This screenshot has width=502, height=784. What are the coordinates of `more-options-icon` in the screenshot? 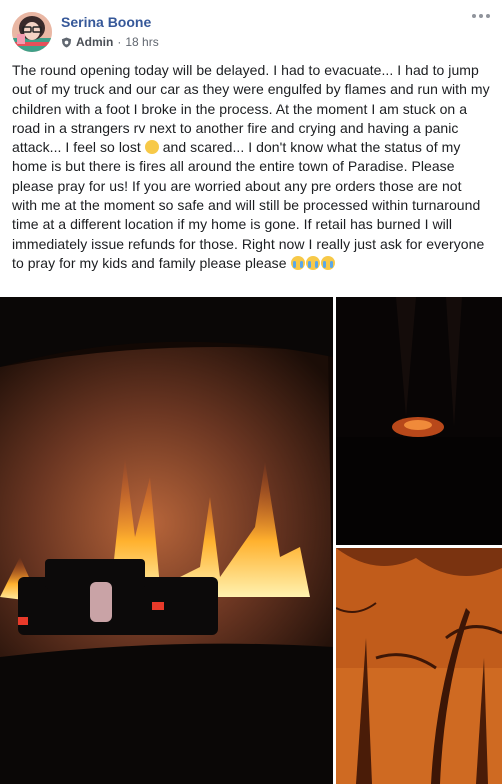 It's located at (481, 16).